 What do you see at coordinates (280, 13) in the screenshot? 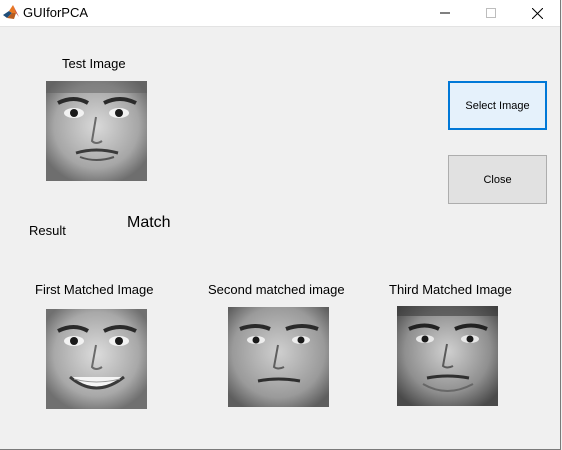
I see `title-bar: GUIforPCA` at bounding box center [280, 13].